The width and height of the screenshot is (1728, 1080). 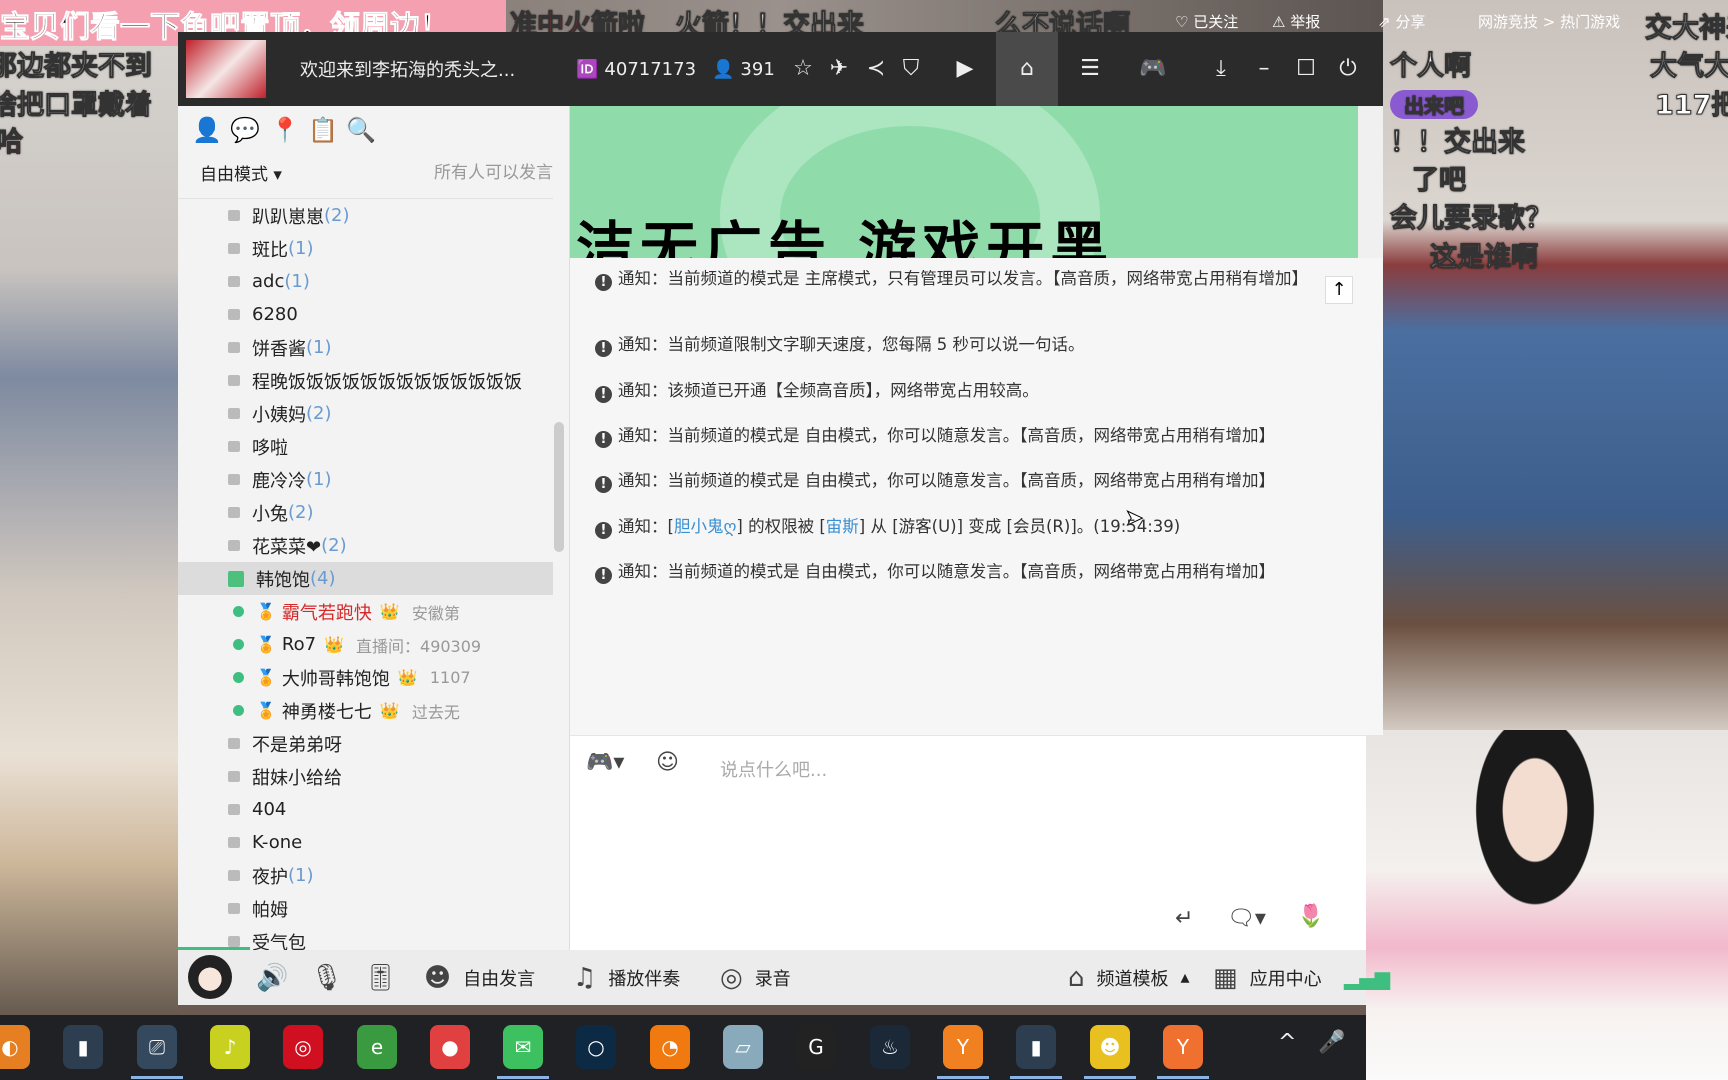 I want to click on yy-cat-icon: ☻, so click(x=1110, y=1052).